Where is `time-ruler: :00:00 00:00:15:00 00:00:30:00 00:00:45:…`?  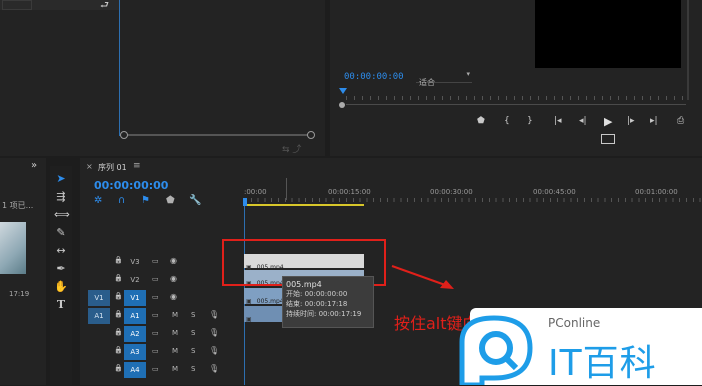 time-ruler: :00:00 00:00:15:00 00:00:30:00 00:00:45:… is located at coordinates (473, 198).